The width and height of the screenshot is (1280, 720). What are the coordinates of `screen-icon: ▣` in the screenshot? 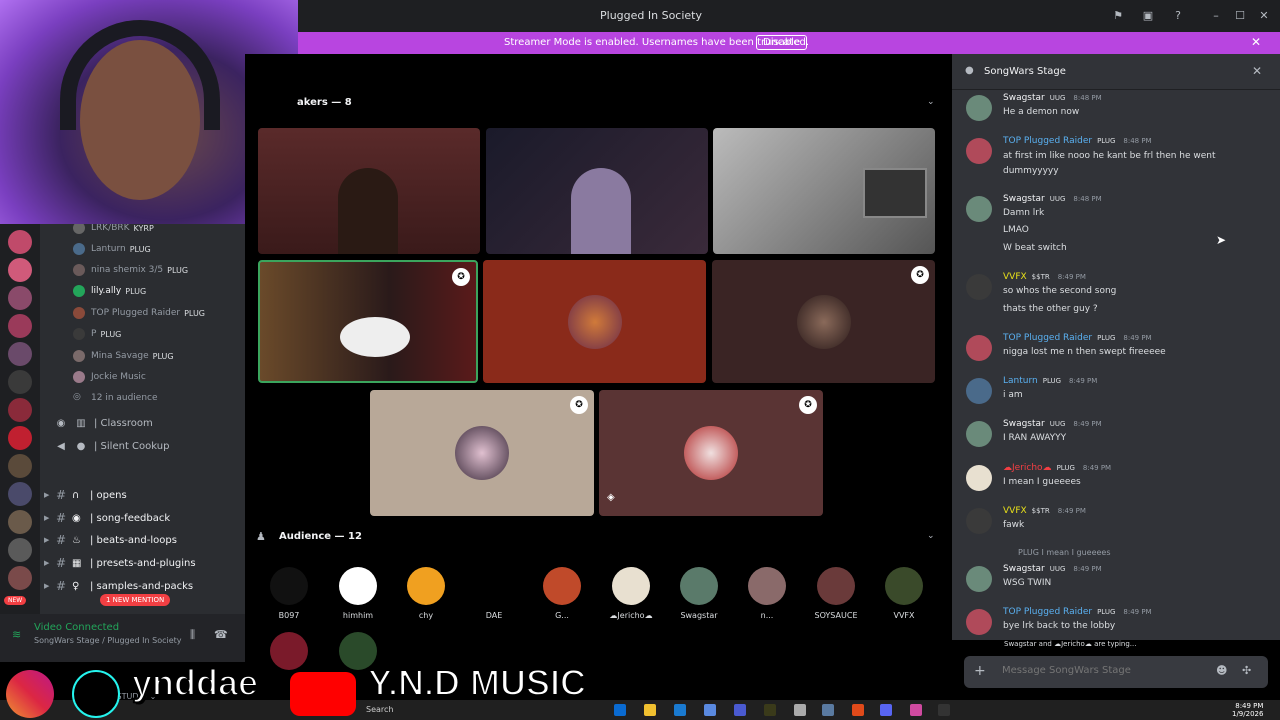 It's located at (1148, 16).